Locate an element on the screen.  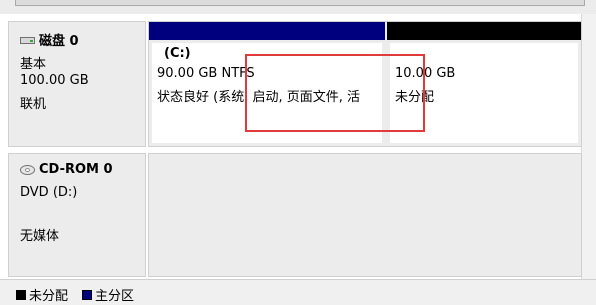
disk-0-name: 磁盘 0 is located at coordinates (59, 41).